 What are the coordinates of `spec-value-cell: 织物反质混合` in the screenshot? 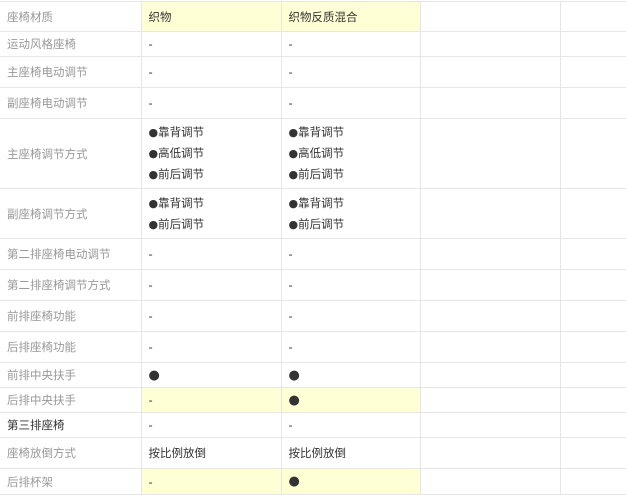 It's located at (351, 16).